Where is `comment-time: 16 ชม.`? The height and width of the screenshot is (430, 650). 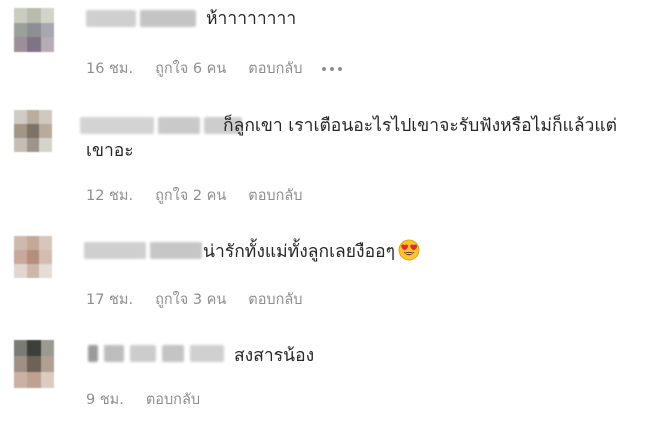 comment-time: 16 ชม. is located at coordinates (110, 69).